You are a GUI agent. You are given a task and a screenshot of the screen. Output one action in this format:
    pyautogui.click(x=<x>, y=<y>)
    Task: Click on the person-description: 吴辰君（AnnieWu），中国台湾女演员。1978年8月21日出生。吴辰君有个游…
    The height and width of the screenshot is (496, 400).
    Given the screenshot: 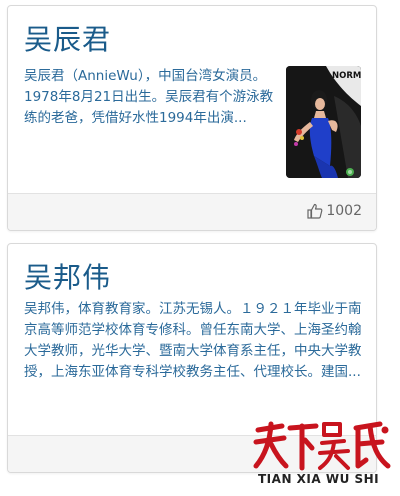 What is the action you would take?
    pyautogui.click(x=149, y=97)
    